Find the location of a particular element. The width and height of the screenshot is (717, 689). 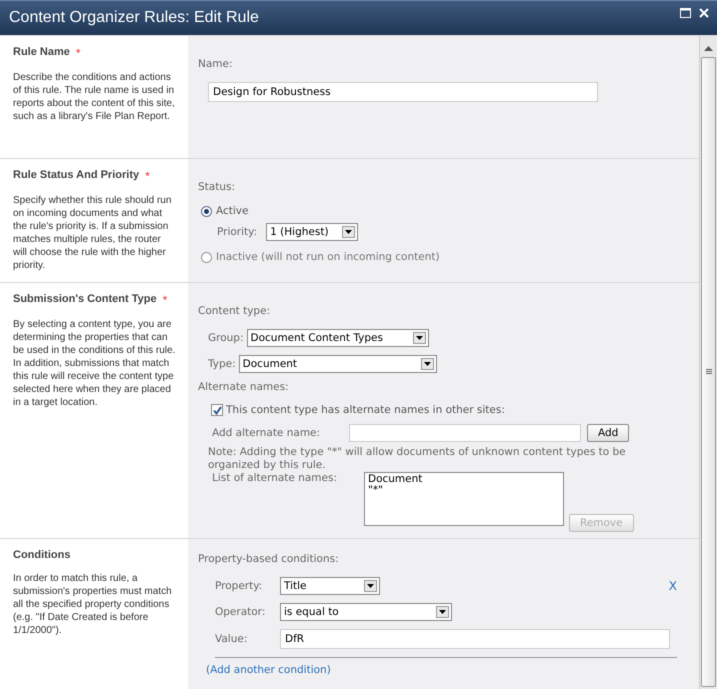

field-label: Property-based conditions: is located at coordinates (269, 559).